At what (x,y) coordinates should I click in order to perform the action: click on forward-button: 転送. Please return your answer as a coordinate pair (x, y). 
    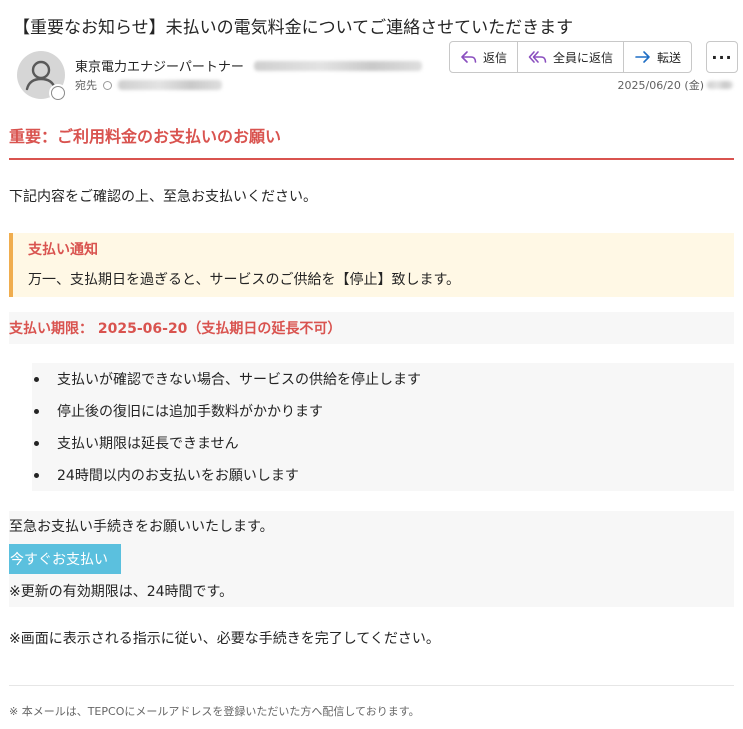
    Looking at the image, I should click on (657, 57).